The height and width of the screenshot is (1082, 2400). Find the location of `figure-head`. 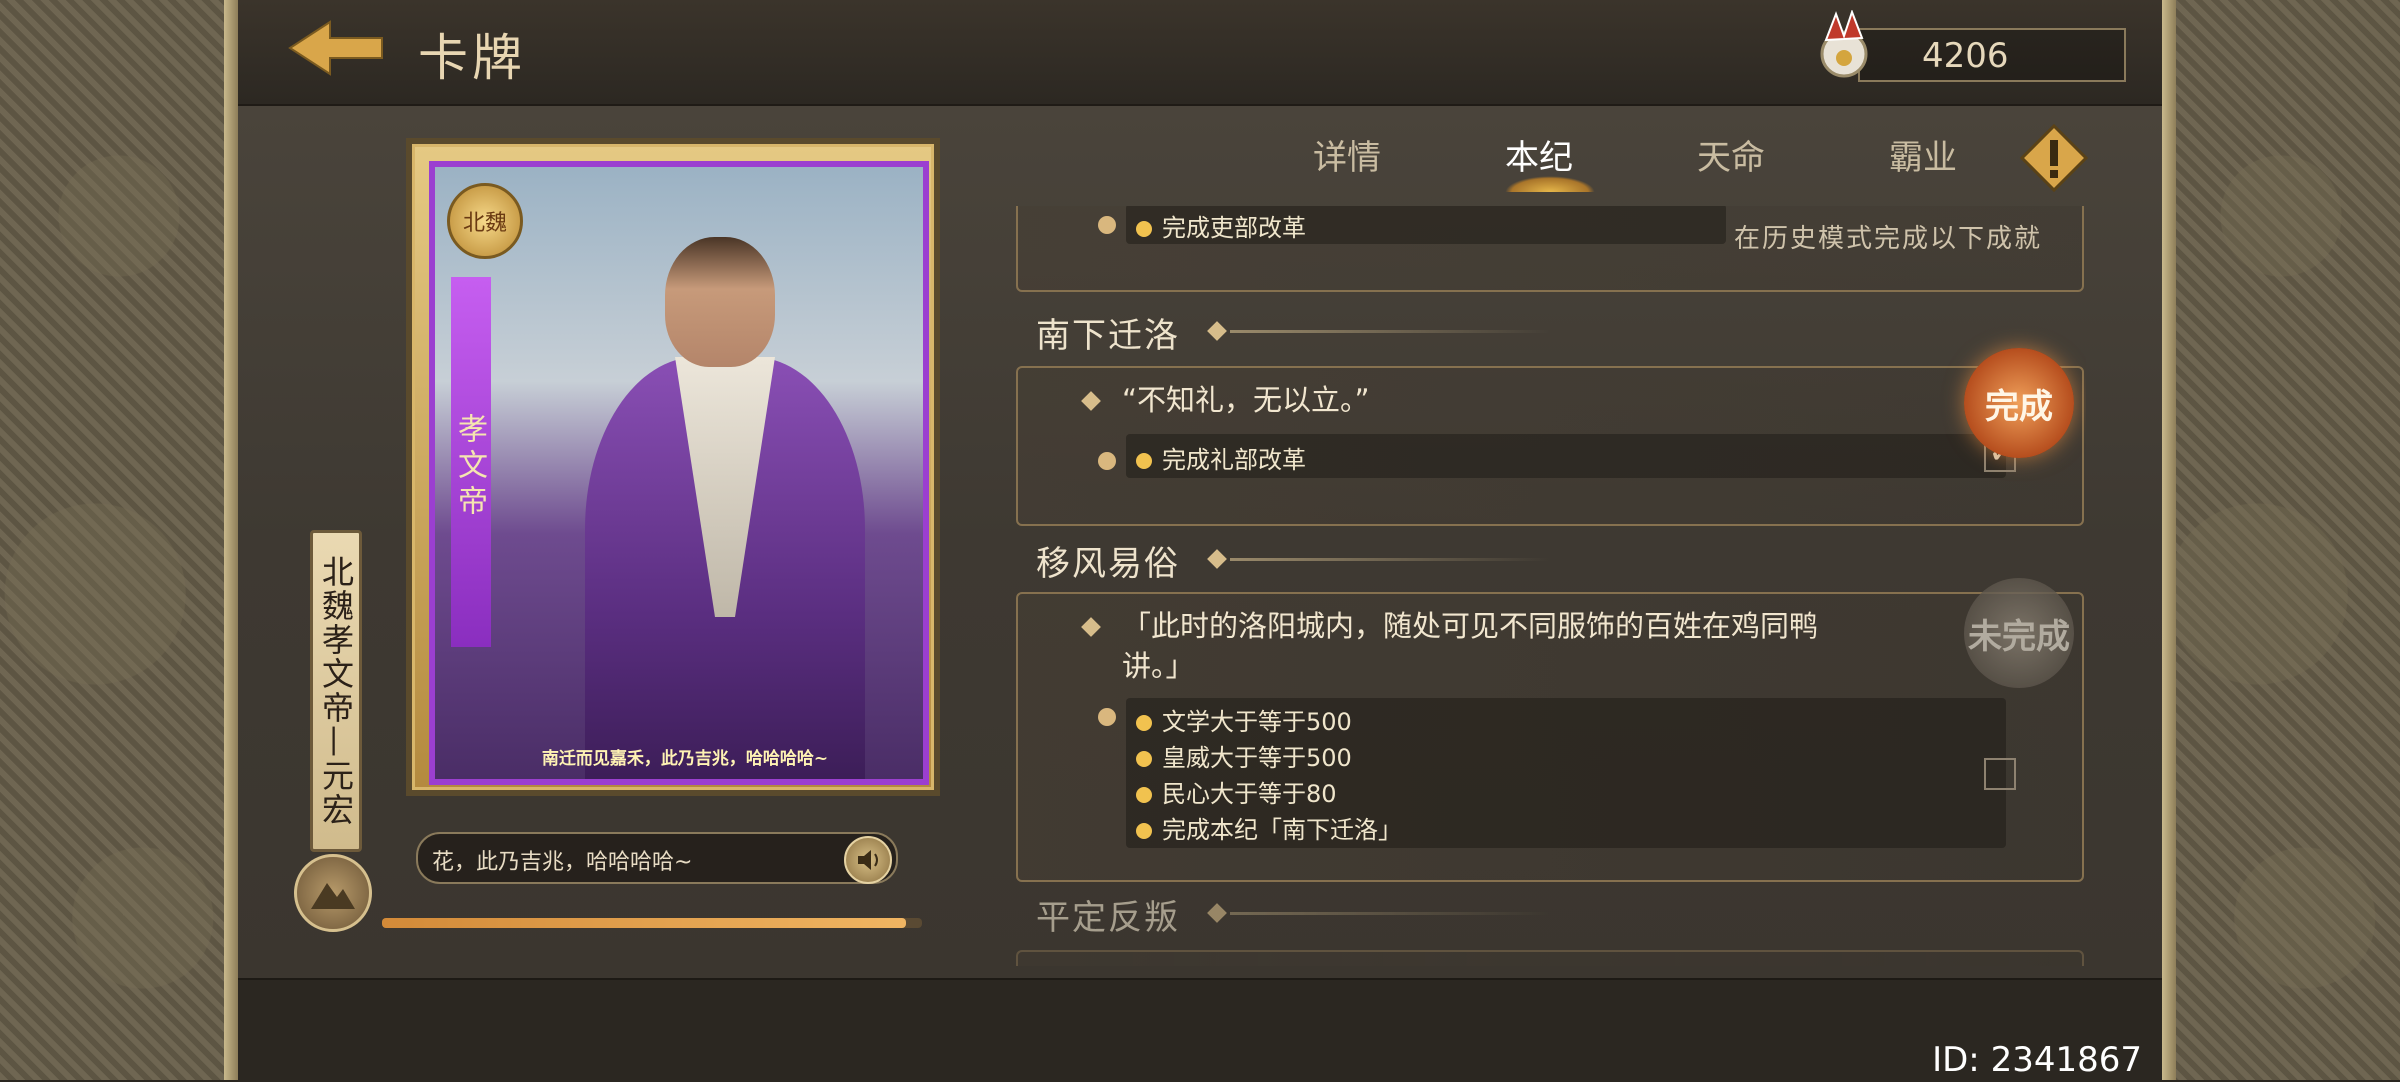

figure-head is located at coordinates (720, 302).